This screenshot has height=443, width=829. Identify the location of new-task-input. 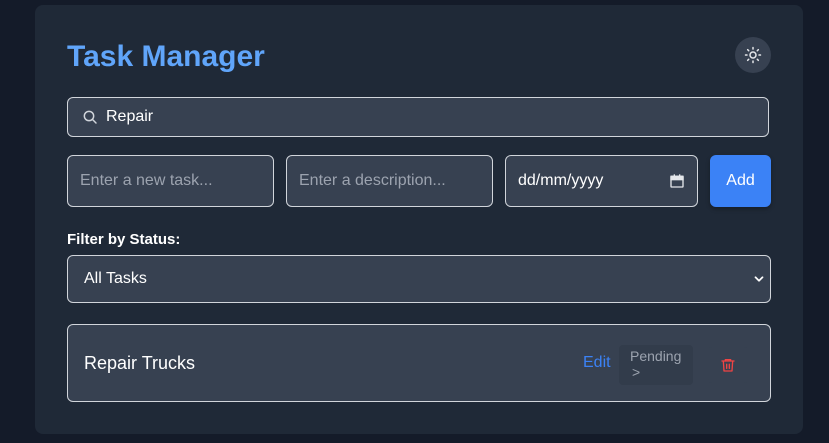
(170, 181).